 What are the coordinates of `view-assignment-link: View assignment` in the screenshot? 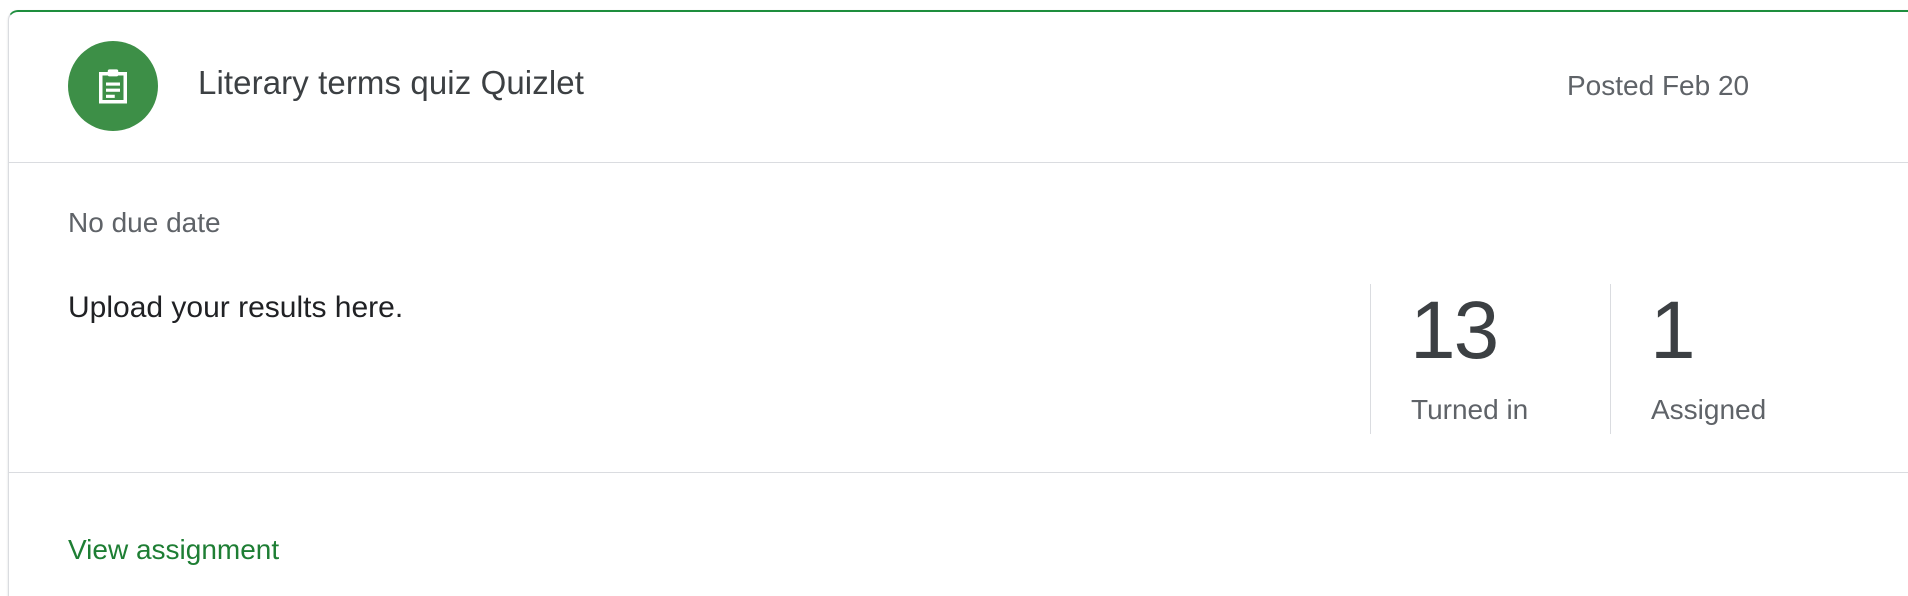 It's located at (173, 550).